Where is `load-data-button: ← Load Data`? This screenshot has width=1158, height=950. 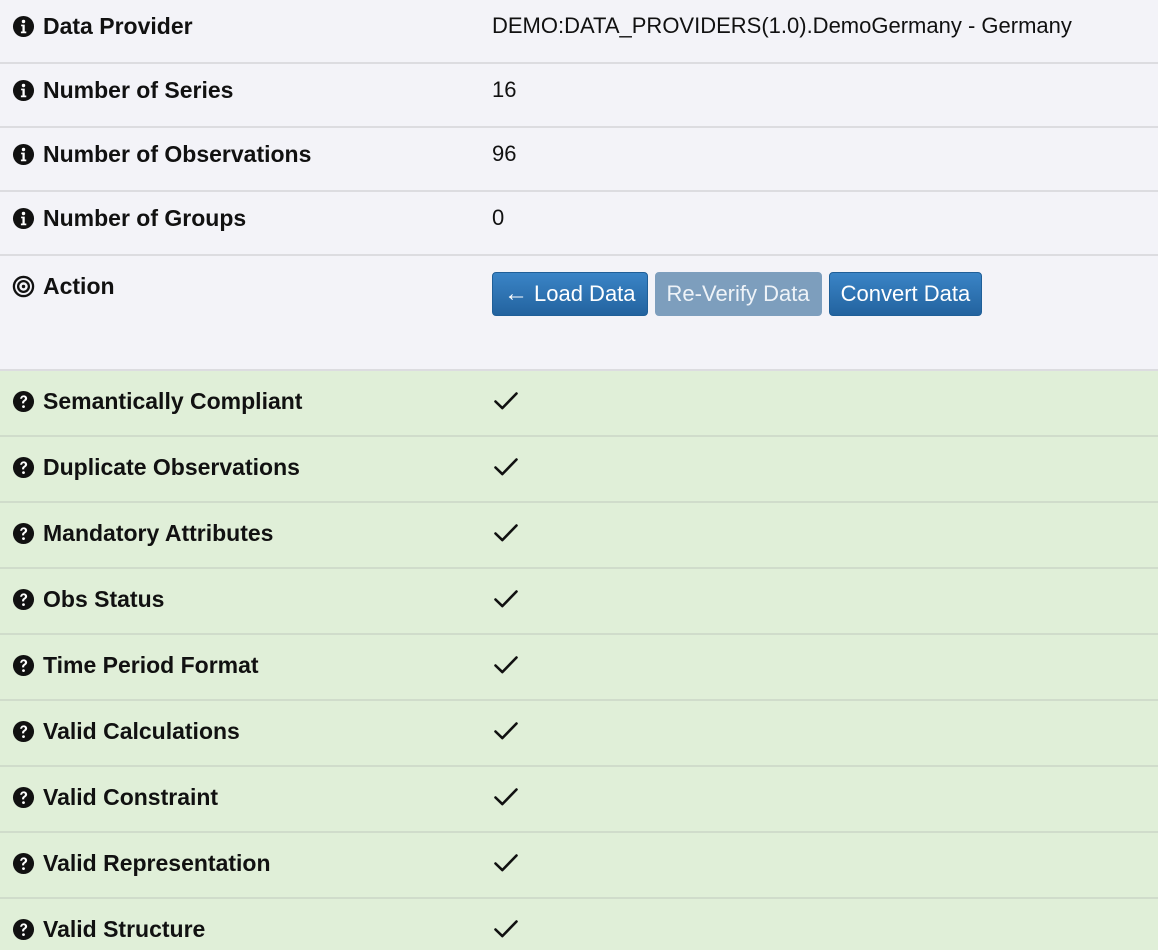 load-data-button: ← Load Data is located at coordinates (570, 293).